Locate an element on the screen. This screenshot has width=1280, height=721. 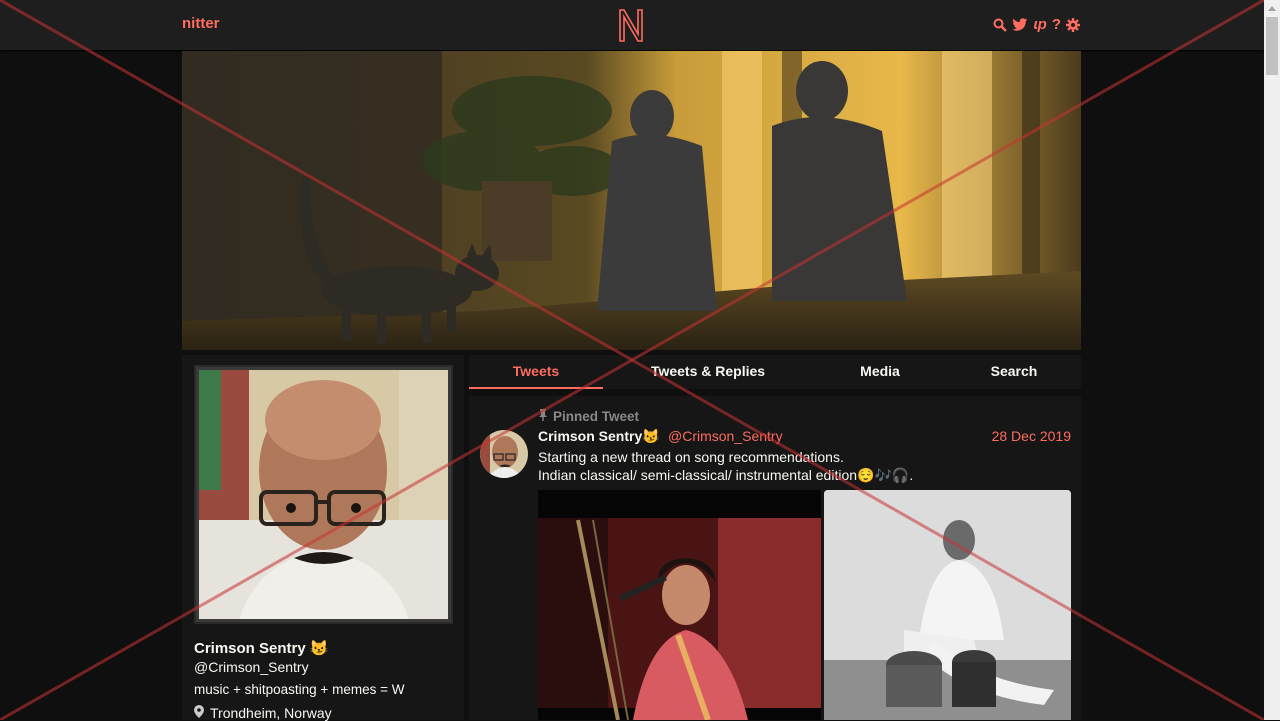
tweet-author-name-text: Crimson Sentry is located at coordinates (590, 436).